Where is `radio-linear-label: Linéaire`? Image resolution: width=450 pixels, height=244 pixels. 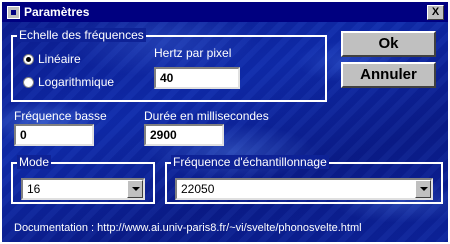
radio-linear-label: Linéaire is located at coordinates (59, 59).